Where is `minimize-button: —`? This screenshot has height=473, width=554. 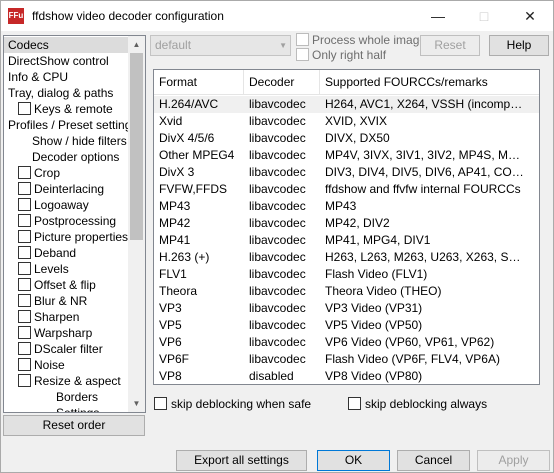 minimize-button: — is located at coordinates (438, 16).